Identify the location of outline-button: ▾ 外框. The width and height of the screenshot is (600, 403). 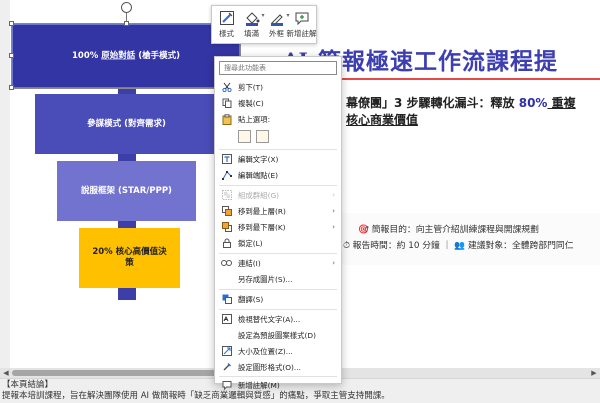
(277, 24).